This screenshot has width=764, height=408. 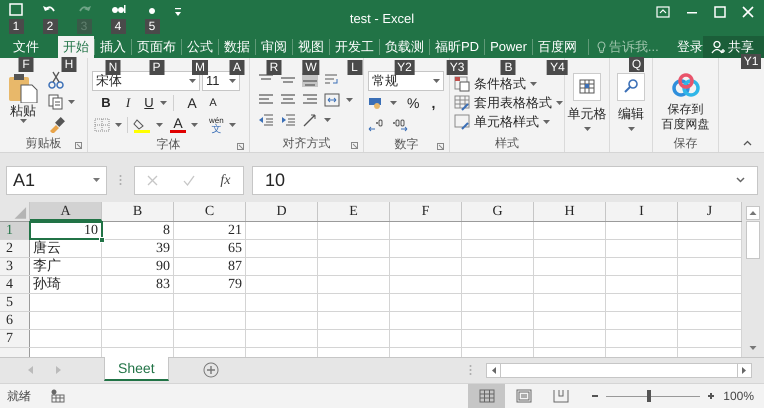 I want to click on table-cell: 65, so click(x=210, y=248).